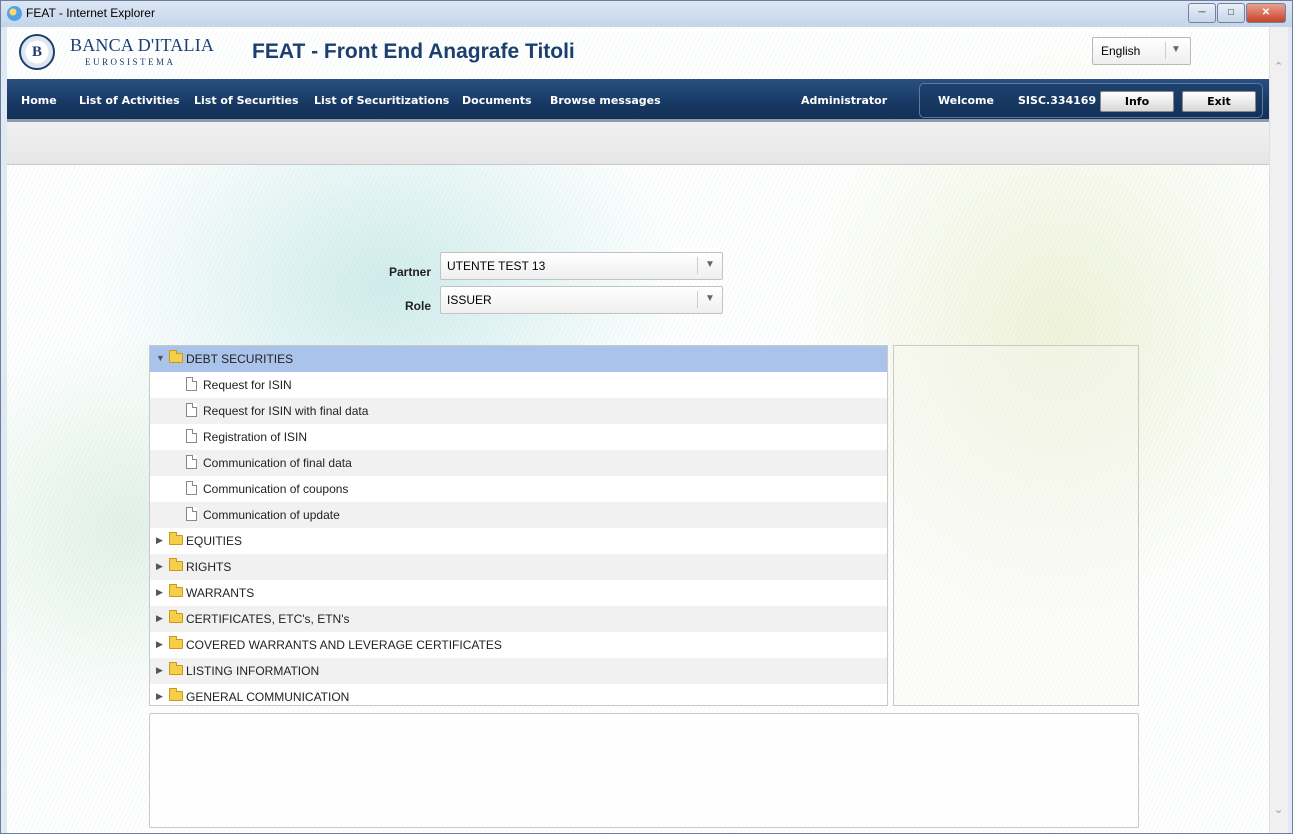 Image resolution: width=1293 pixels, height=834 pixels. I want to click on title-bar: FEAT - Internet Explorer ─ □ ✕, so click(646, 14).